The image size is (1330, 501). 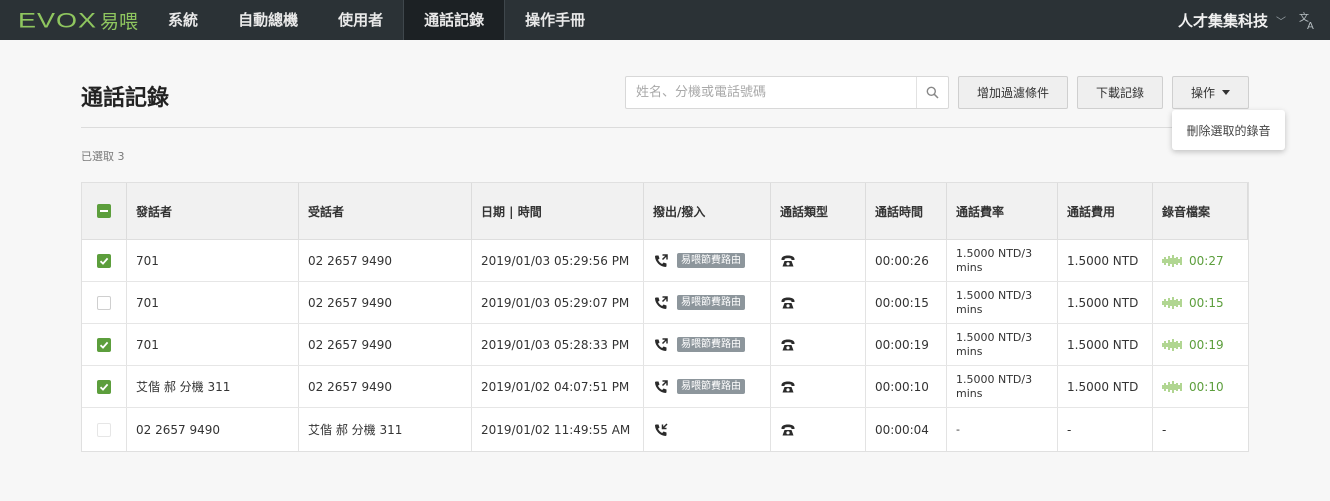 I want to click on main-nav: 系統 自動總機 使用者 通話記錄 操作手冊, so click(x=376, y=20).